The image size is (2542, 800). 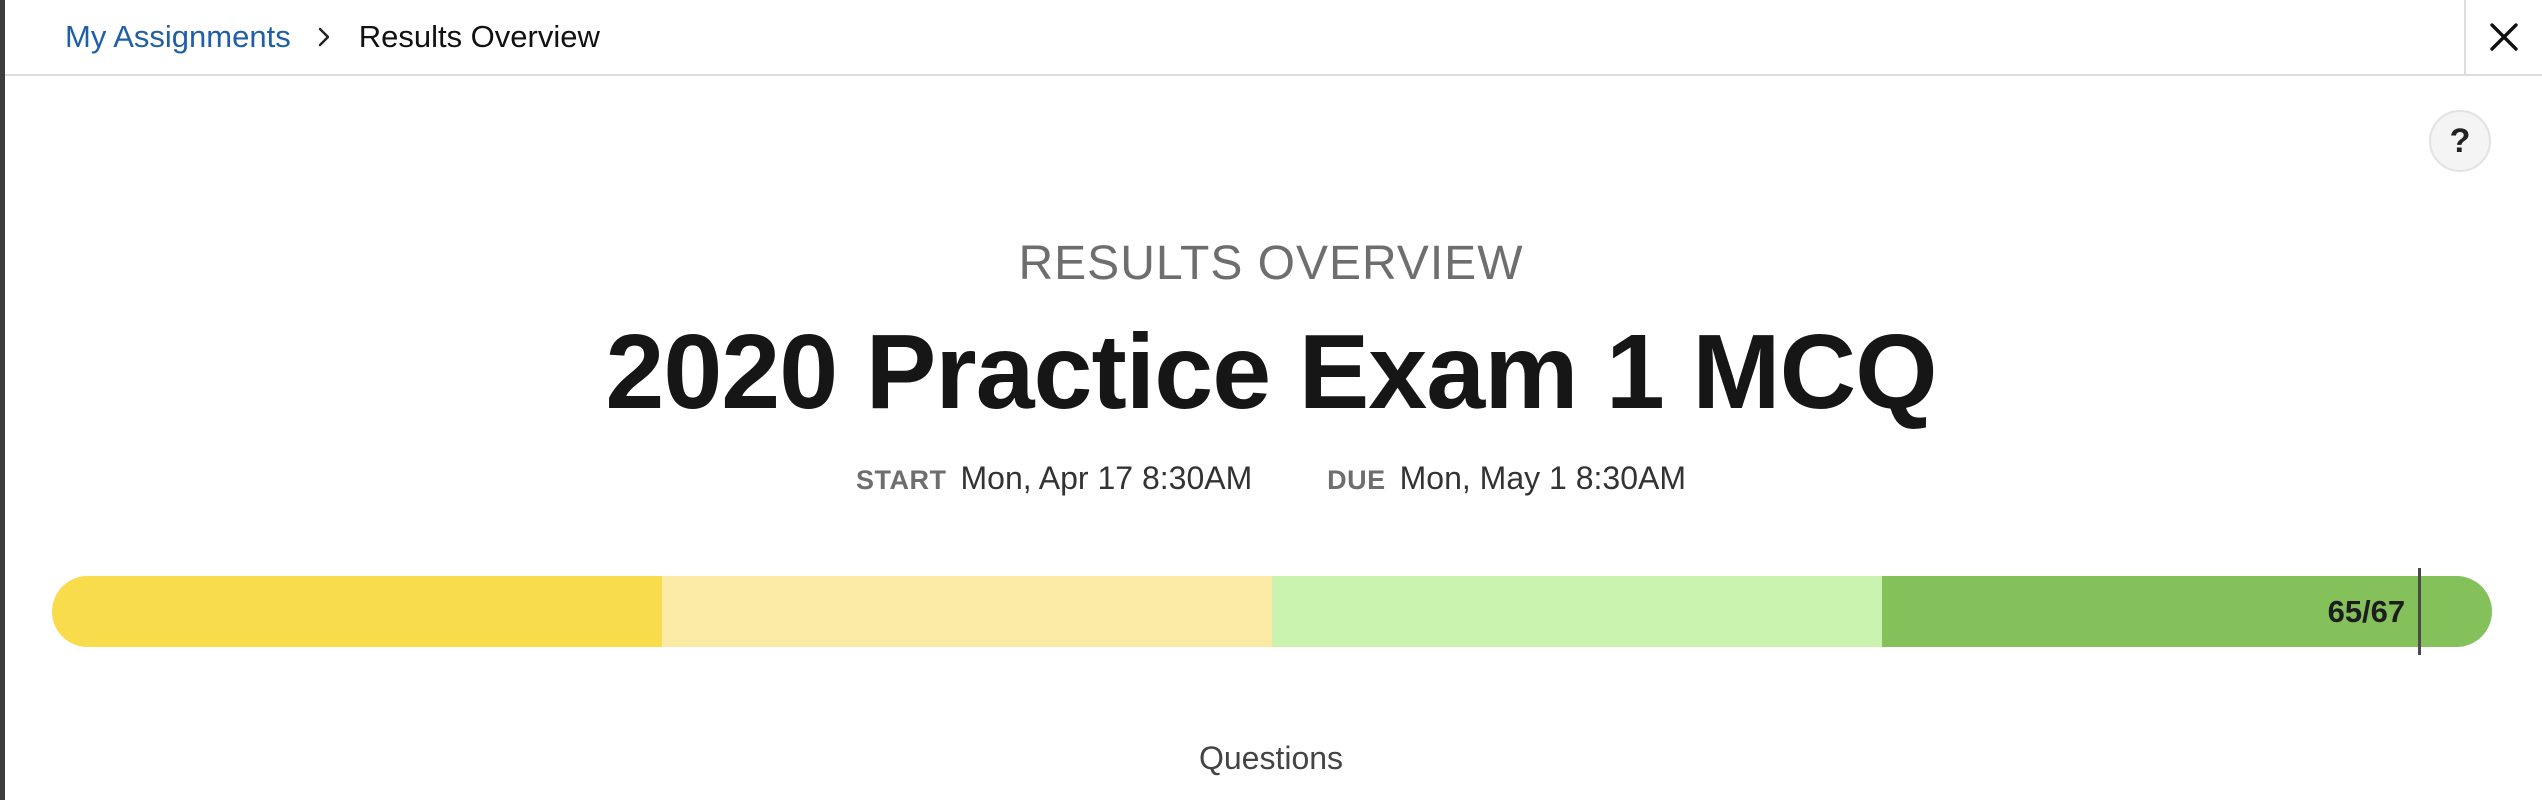 What do you see at coordinates (323, 37) in the screenshot?
I see `chevron-right-icon` at bounding box center [323, 37].